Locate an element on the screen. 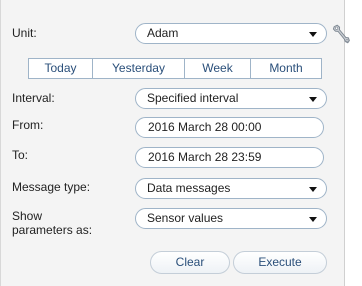 The image size is (362, 286). message-type-select: Data messages is located at coordinates (231, 188).